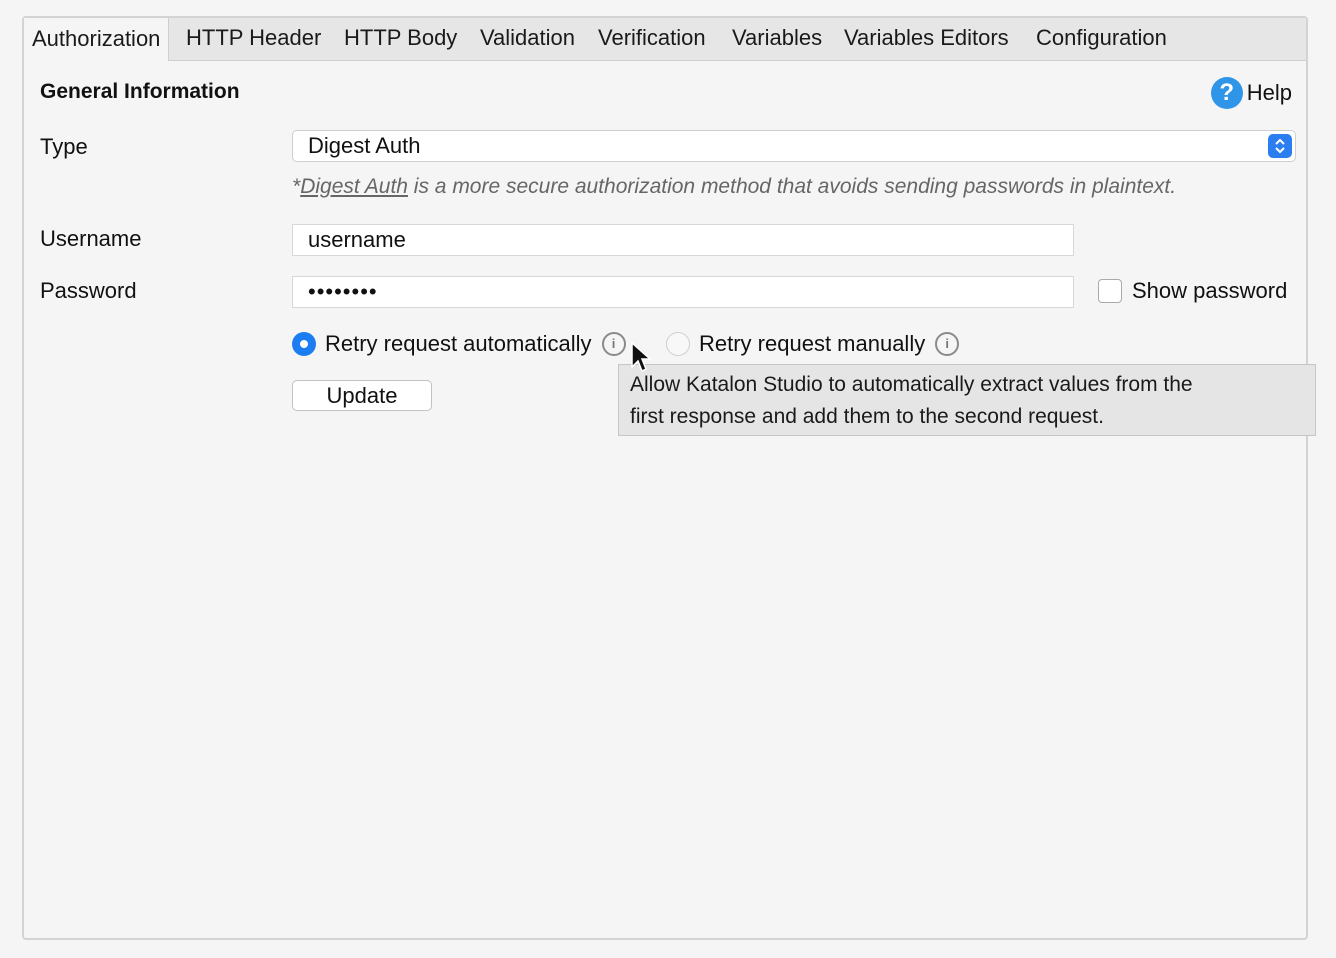 The image size is (1336, 958). I want to click on mouse-cursor-icon, so click(641, 357).